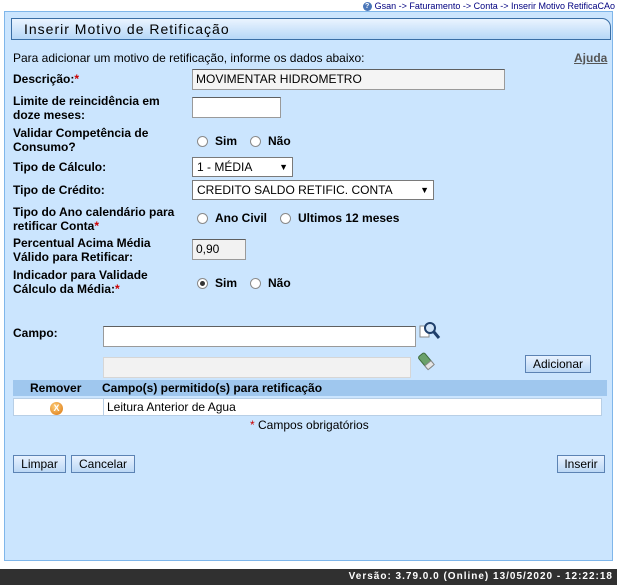  I want to click on descricao-label: Descrição:*, so click(46, 79).